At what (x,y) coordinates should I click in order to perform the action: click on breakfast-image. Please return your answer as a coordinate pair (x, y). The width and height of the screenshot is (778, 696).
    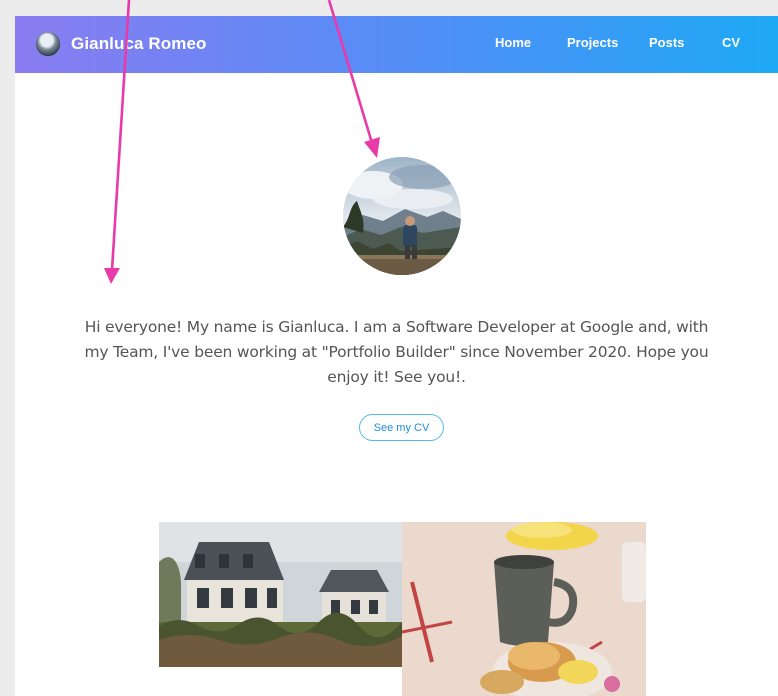
    Looking at the image, I should click on (524, 609).